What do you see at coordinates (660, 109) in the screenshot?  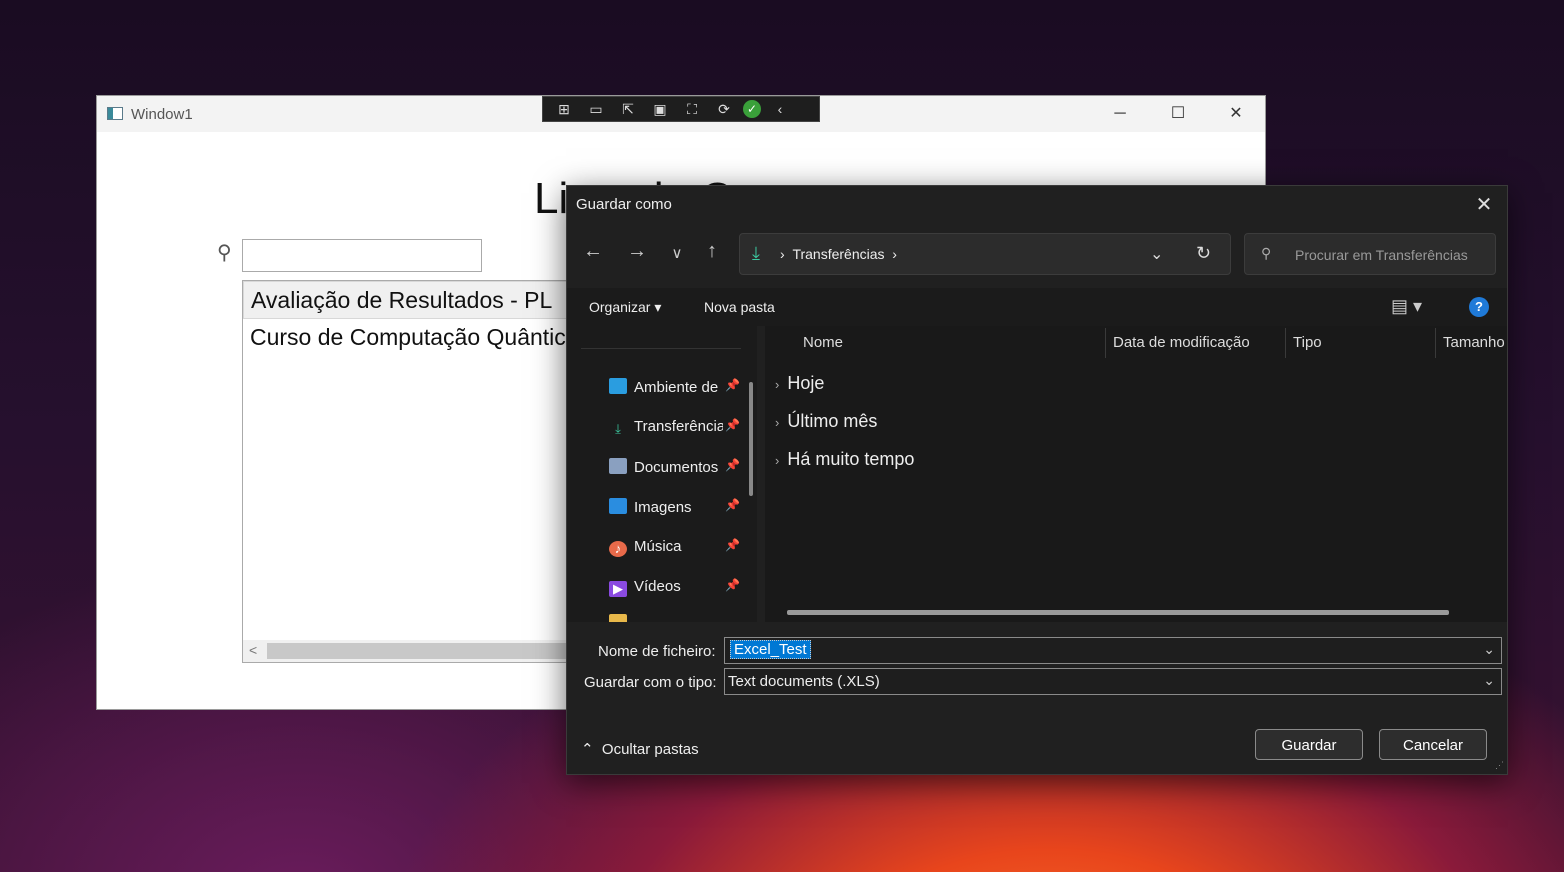 I see `display-layout-icon: ▣` at bounding box center [660, 109].